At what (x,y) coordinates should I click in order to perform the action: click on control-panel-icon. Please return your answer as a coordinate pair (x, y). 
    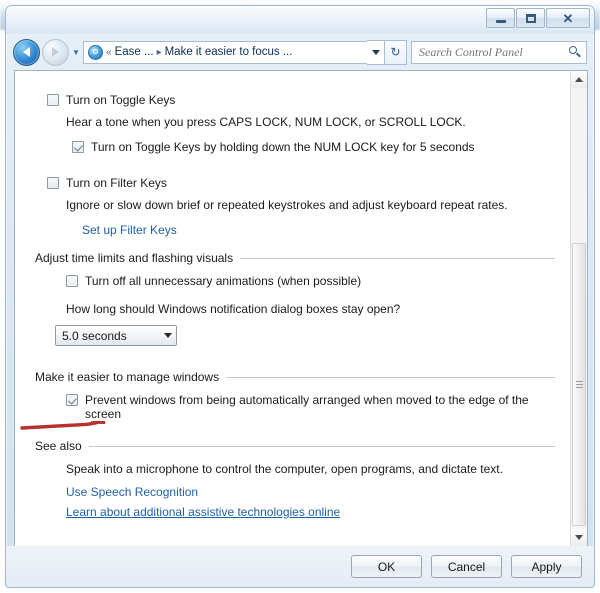
    Looking at the image, I should click on (95, 52).